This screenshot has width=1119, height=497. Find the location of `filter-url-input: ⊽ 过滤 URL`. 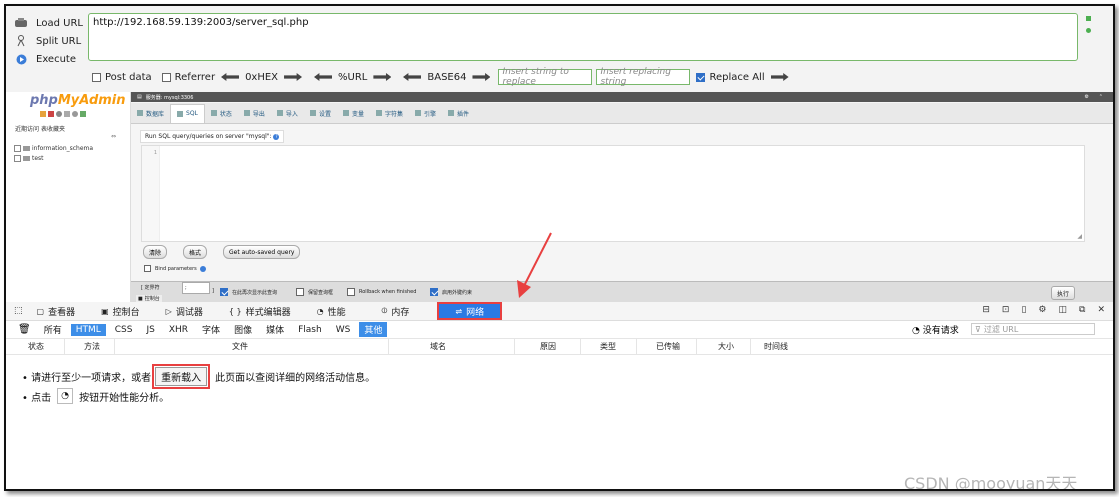

filter-url-input: ⊽ 过滤 URL is located at coordinates (1033, 329).